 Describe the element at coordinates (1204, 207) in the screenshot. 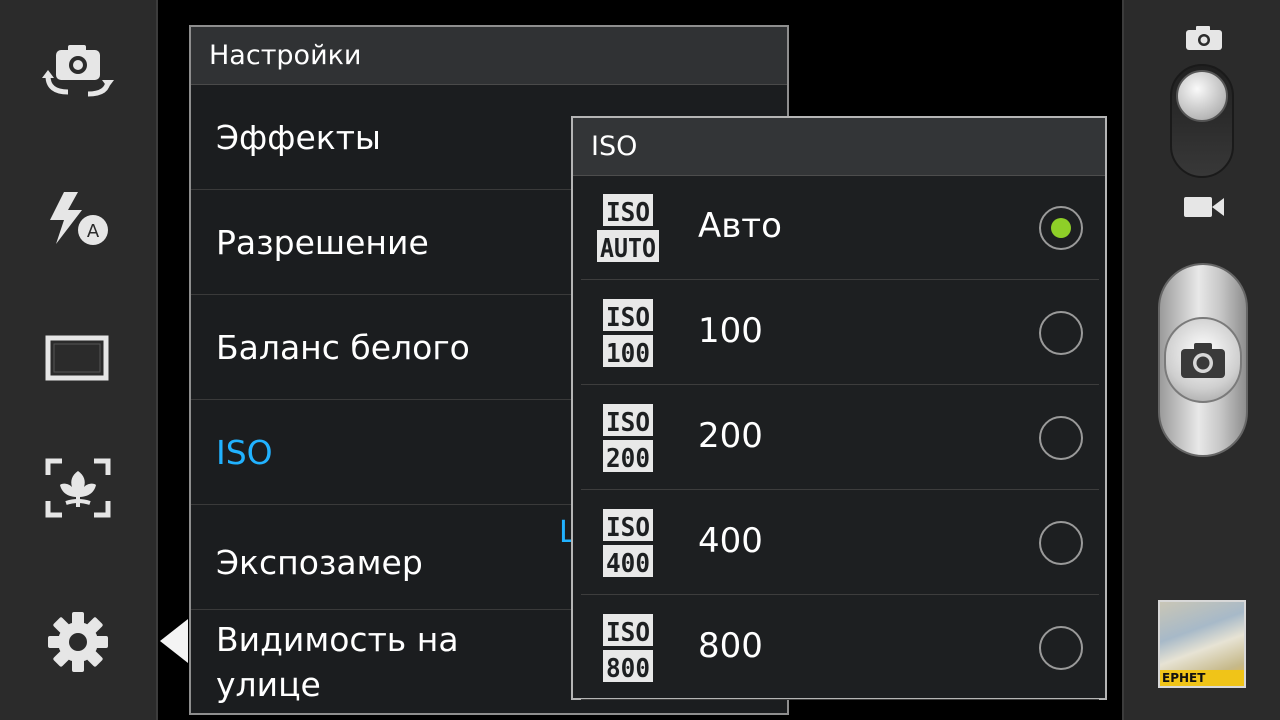

I see `video-mode-icon` at that location.